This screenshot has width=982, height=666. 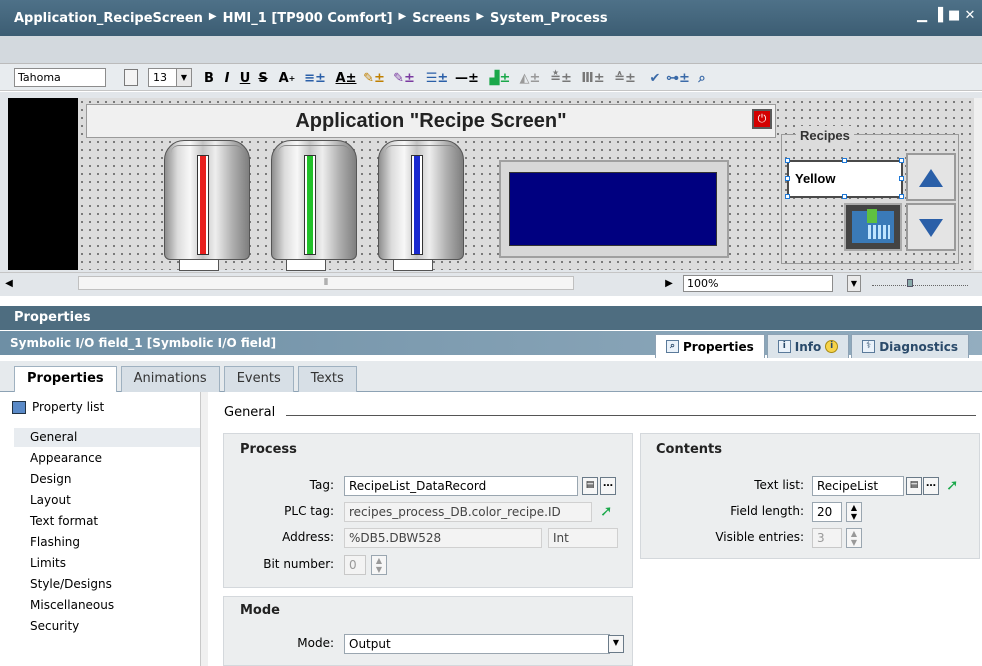 What do you see at coordinates (678, 78) in the screenshot?
I see `group-icon: ⊶±` at bounding box center [678, 78].